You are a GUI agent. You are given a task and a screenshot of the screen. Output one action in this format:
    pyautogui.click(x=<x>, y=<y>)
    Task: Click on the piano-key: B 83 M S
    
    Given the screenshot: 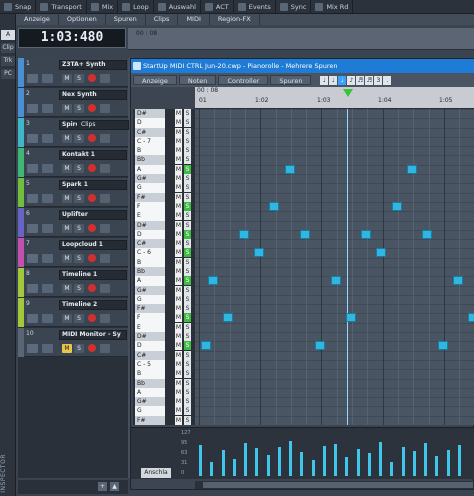 What is the action you would take?
    pyautogui.click(x=164, y=151)
    